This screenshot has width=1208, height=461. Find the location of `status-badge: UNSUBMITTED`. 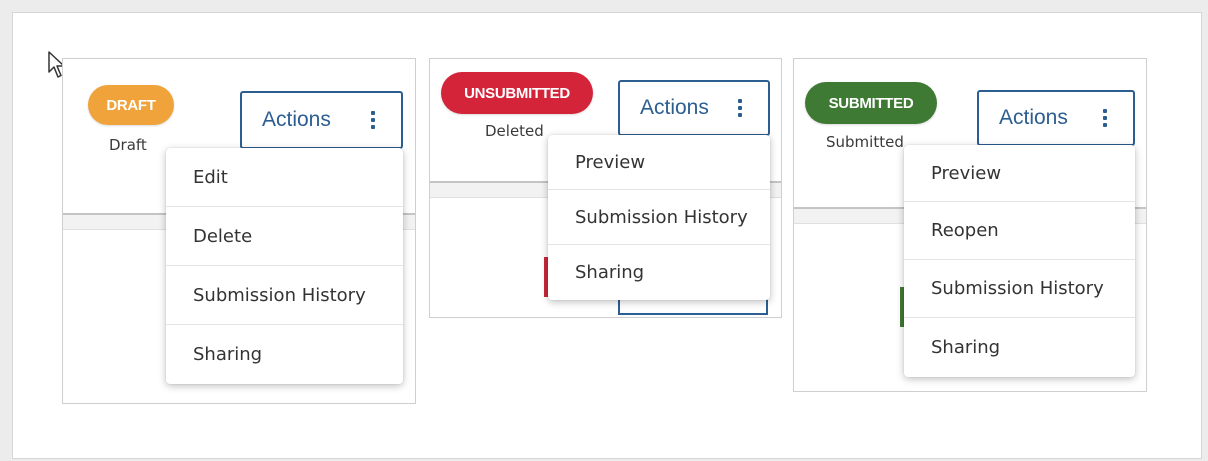

status-badge: UNSUBMITTED is located at coordinates (517, 93).